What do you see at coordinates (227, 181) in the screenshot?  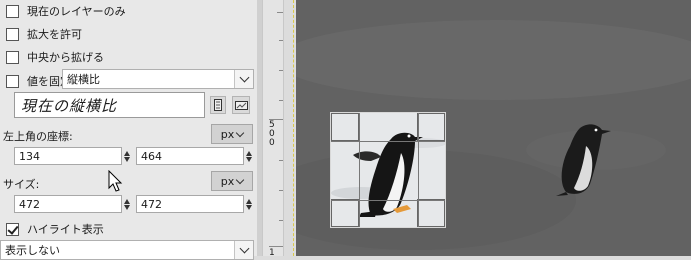 I see `size-unit-value: px` at bounding box center [227, 181].